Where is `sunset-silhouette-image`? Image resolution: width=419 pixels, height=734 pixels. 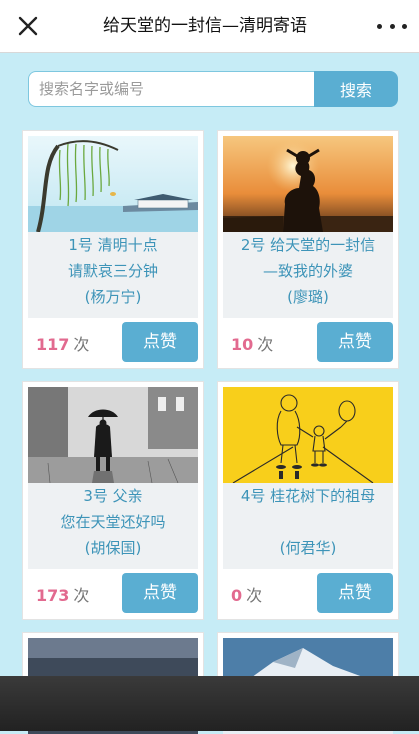
sunset-silhouette-image is located at coordinates (308, 184).